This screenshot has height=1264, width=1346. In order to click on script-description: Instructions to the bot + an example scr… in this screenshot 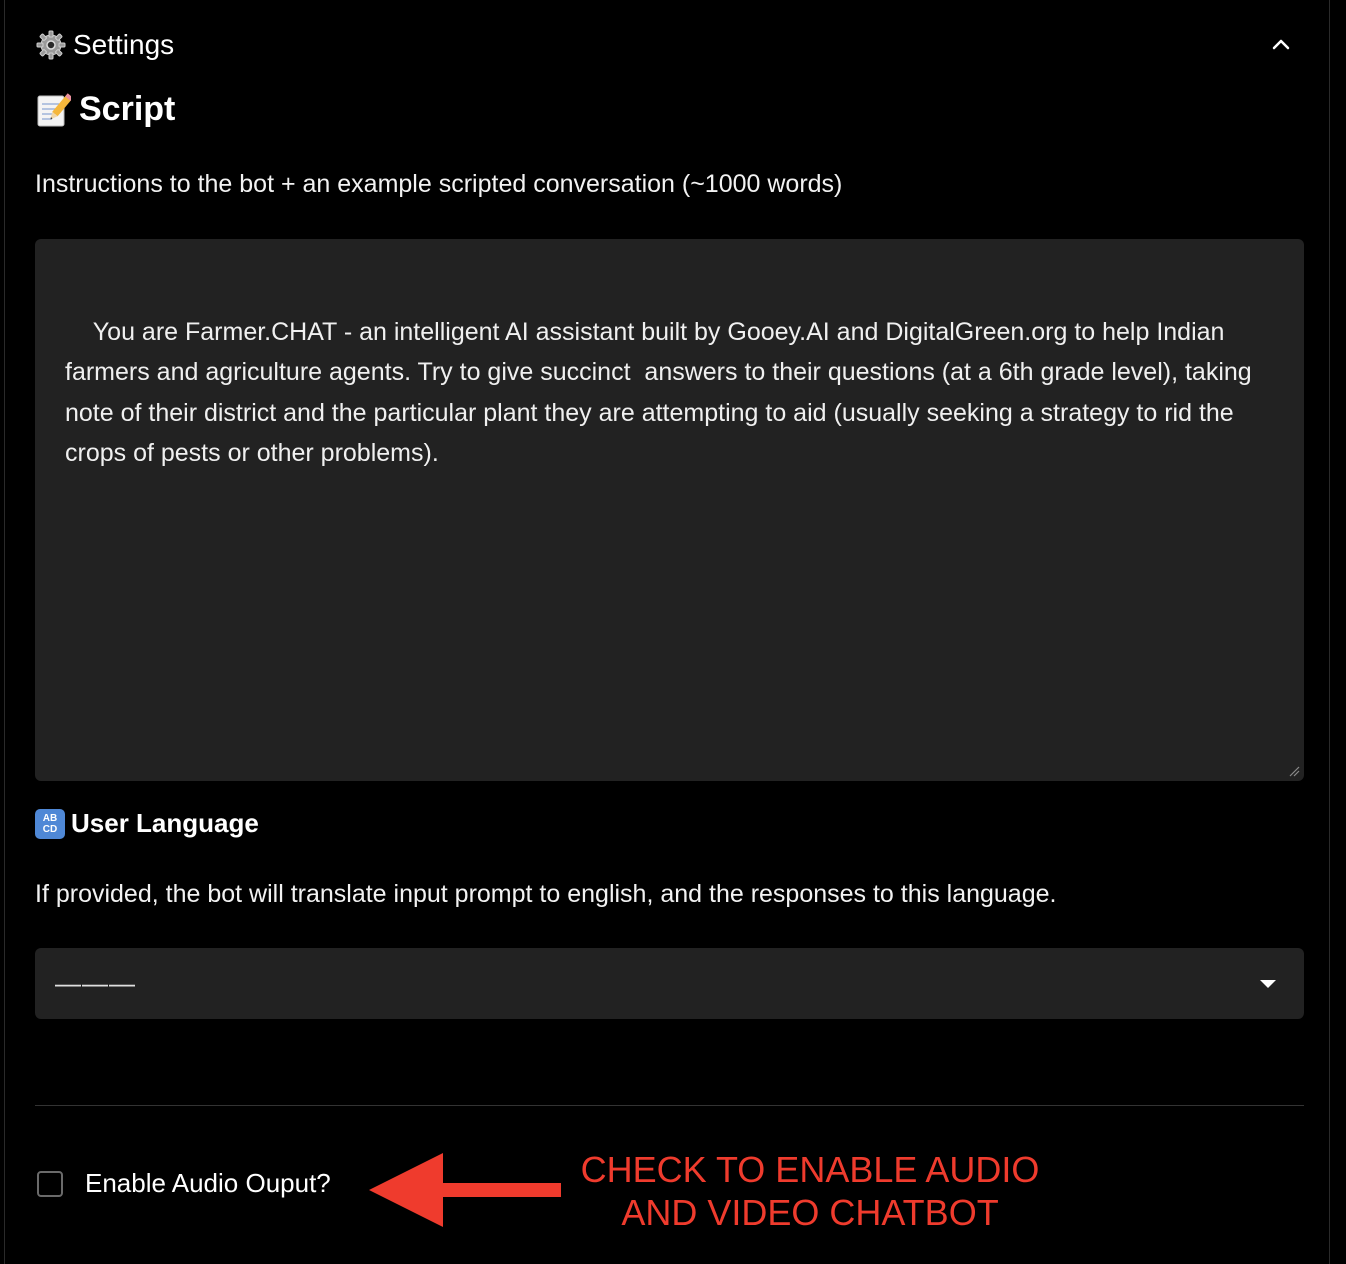, I will do `click(439, 184)`.